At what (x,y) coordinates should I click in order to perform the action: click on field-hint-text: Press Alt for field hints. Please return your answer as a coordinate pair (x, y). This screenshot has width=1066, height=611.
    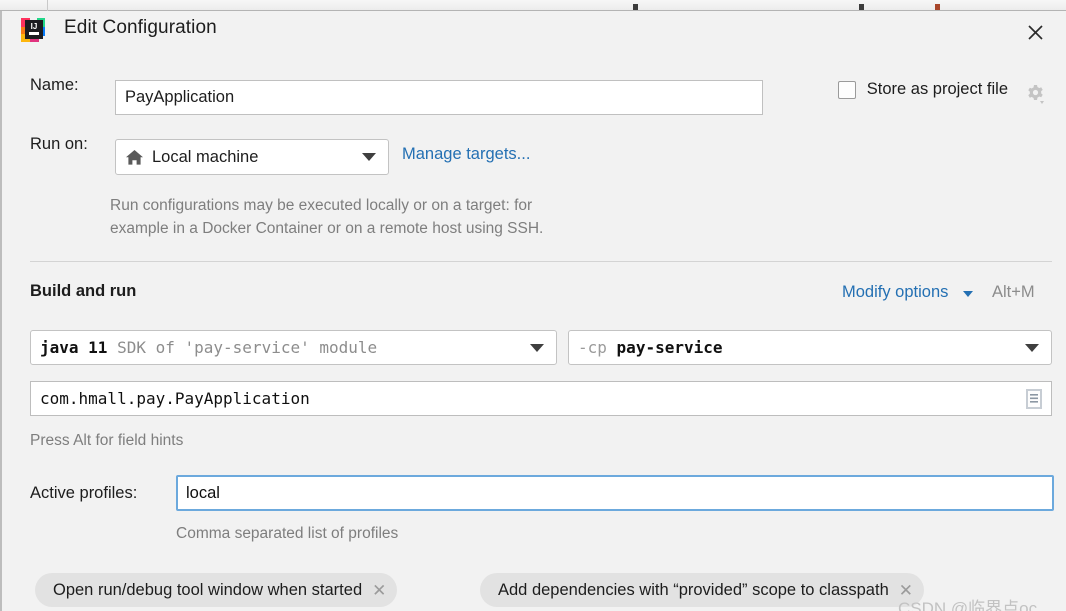
    Looking at the image, I should click on (107, 440).